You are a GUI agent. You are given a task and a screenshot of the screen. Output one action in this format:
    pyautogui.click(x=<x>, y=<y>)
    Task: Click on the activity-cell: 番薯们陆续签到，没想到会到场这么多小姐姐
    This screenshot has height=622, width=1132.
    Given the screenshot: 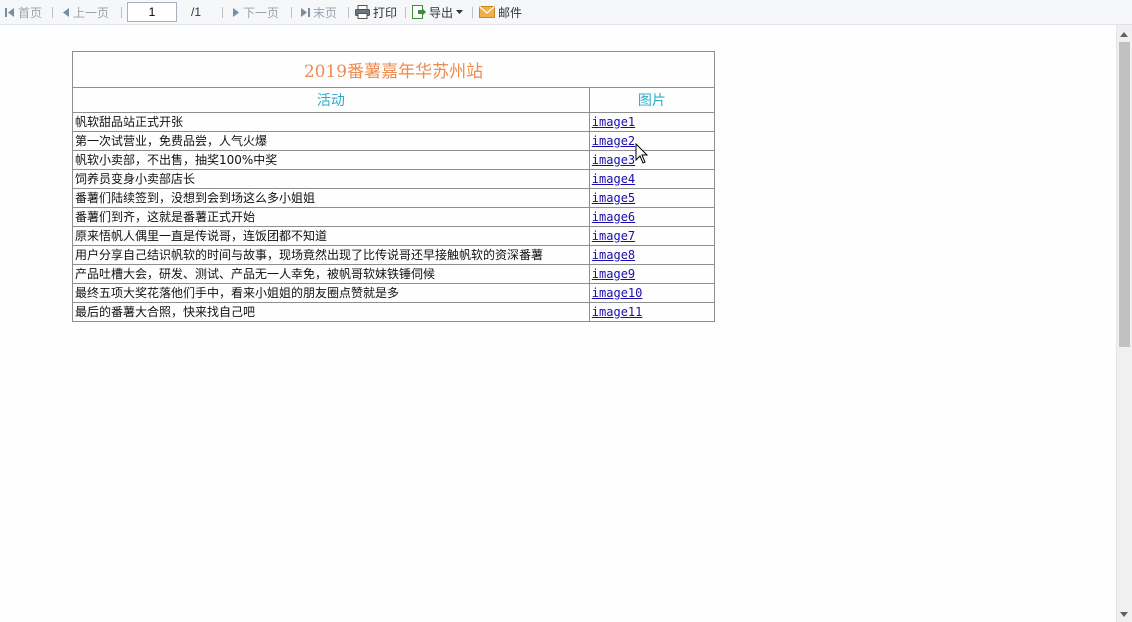 What is the action you would take?
    pyautogui.click(x=331, y=198)
    